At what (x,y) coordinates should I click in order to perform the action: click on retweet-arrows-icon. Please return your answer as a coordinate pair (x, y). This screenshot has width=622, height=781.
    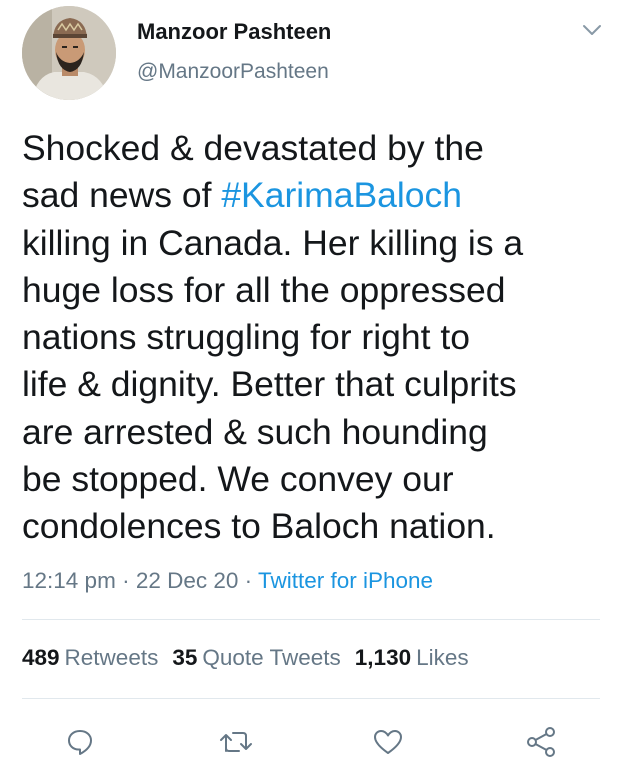
    Looking at the image, I should click on (236, 742).